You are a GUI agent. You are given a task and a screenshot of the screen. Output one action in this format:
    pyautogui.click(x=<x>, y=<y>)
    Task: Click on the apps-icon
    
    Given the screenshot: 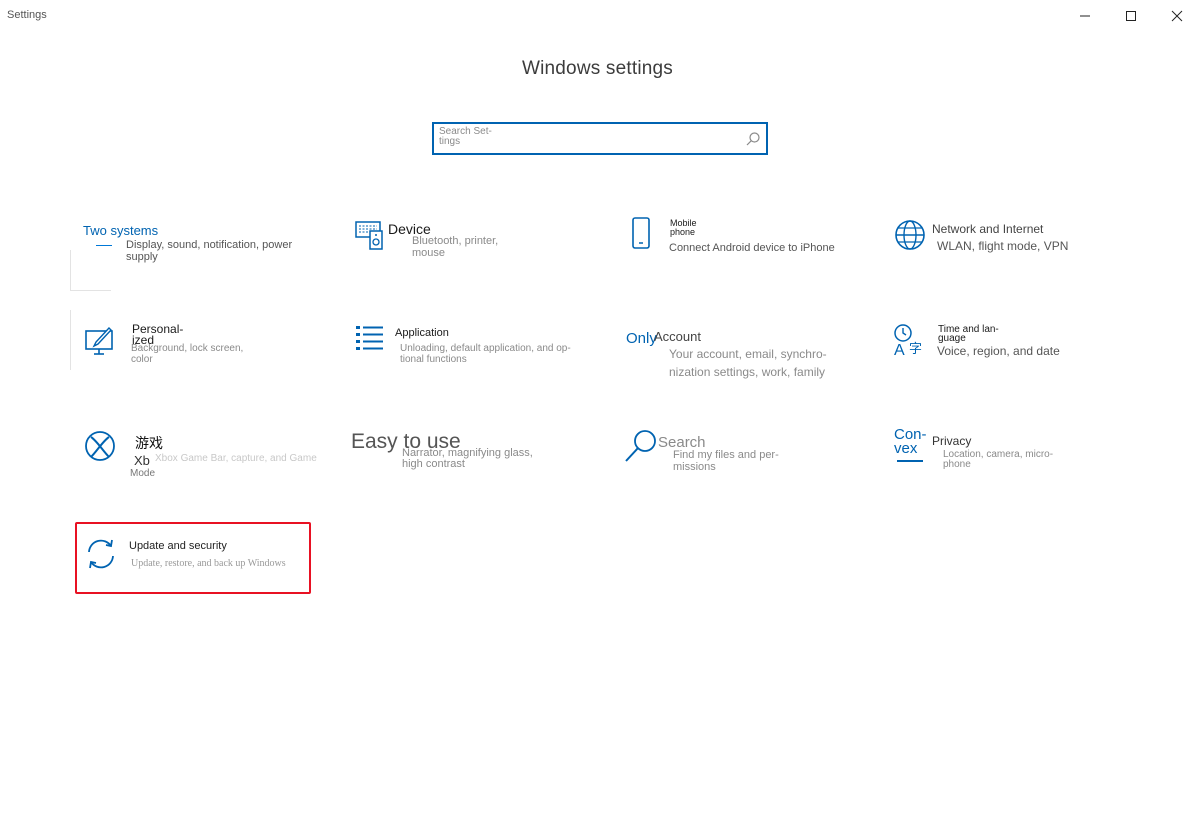 What is the action you would take?
    pyautogui.click(x=371, y=340)
    